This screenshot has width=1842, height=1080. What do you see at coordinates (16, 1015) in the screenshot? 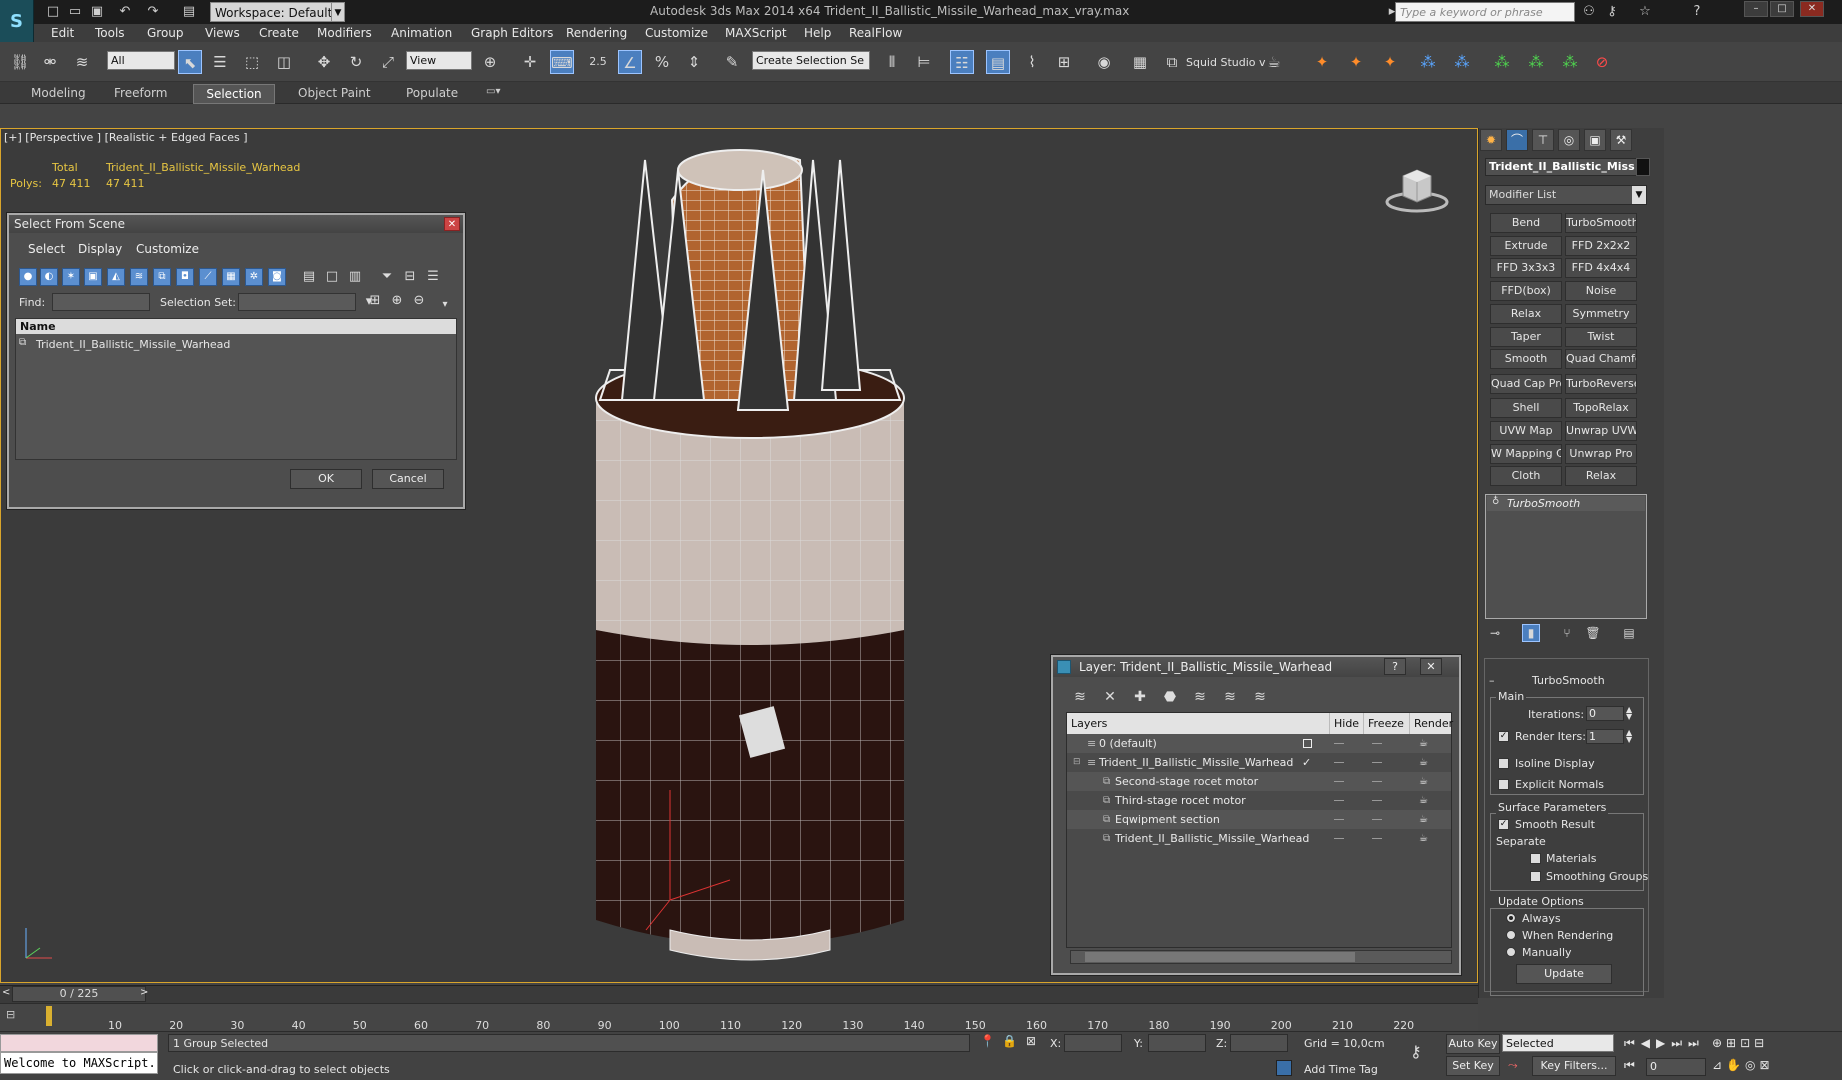
I see `mini-curve-editor-icon: ⊟` at bounding box center [16, 1015].